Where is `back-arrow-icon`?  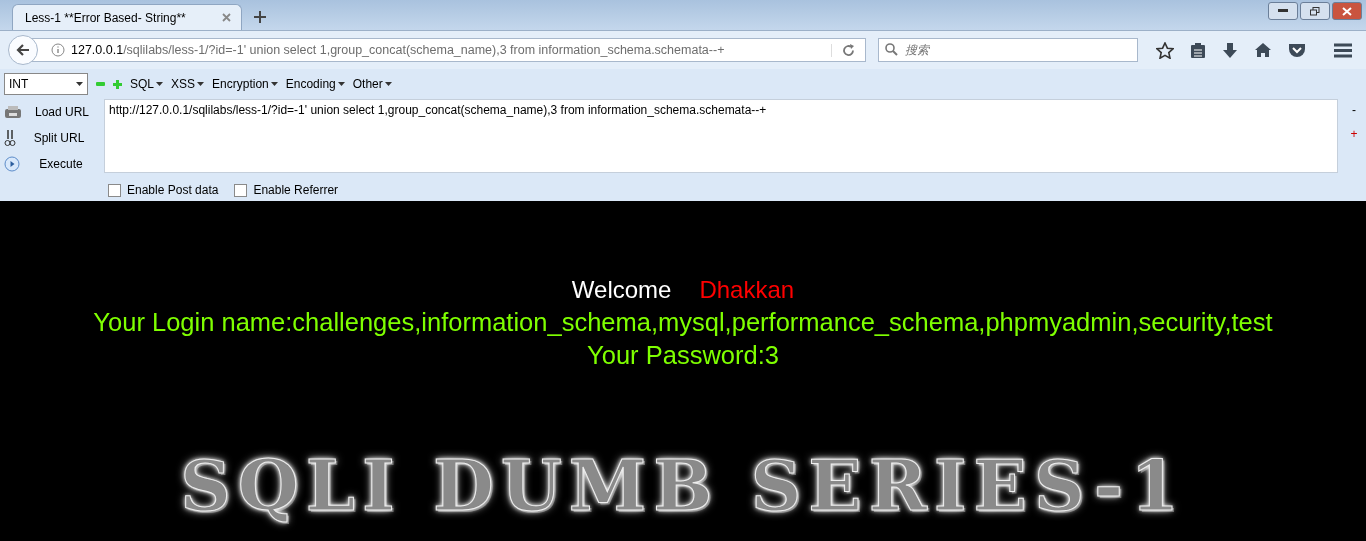 back-arrow-icon is located at coordinates (23, 50).